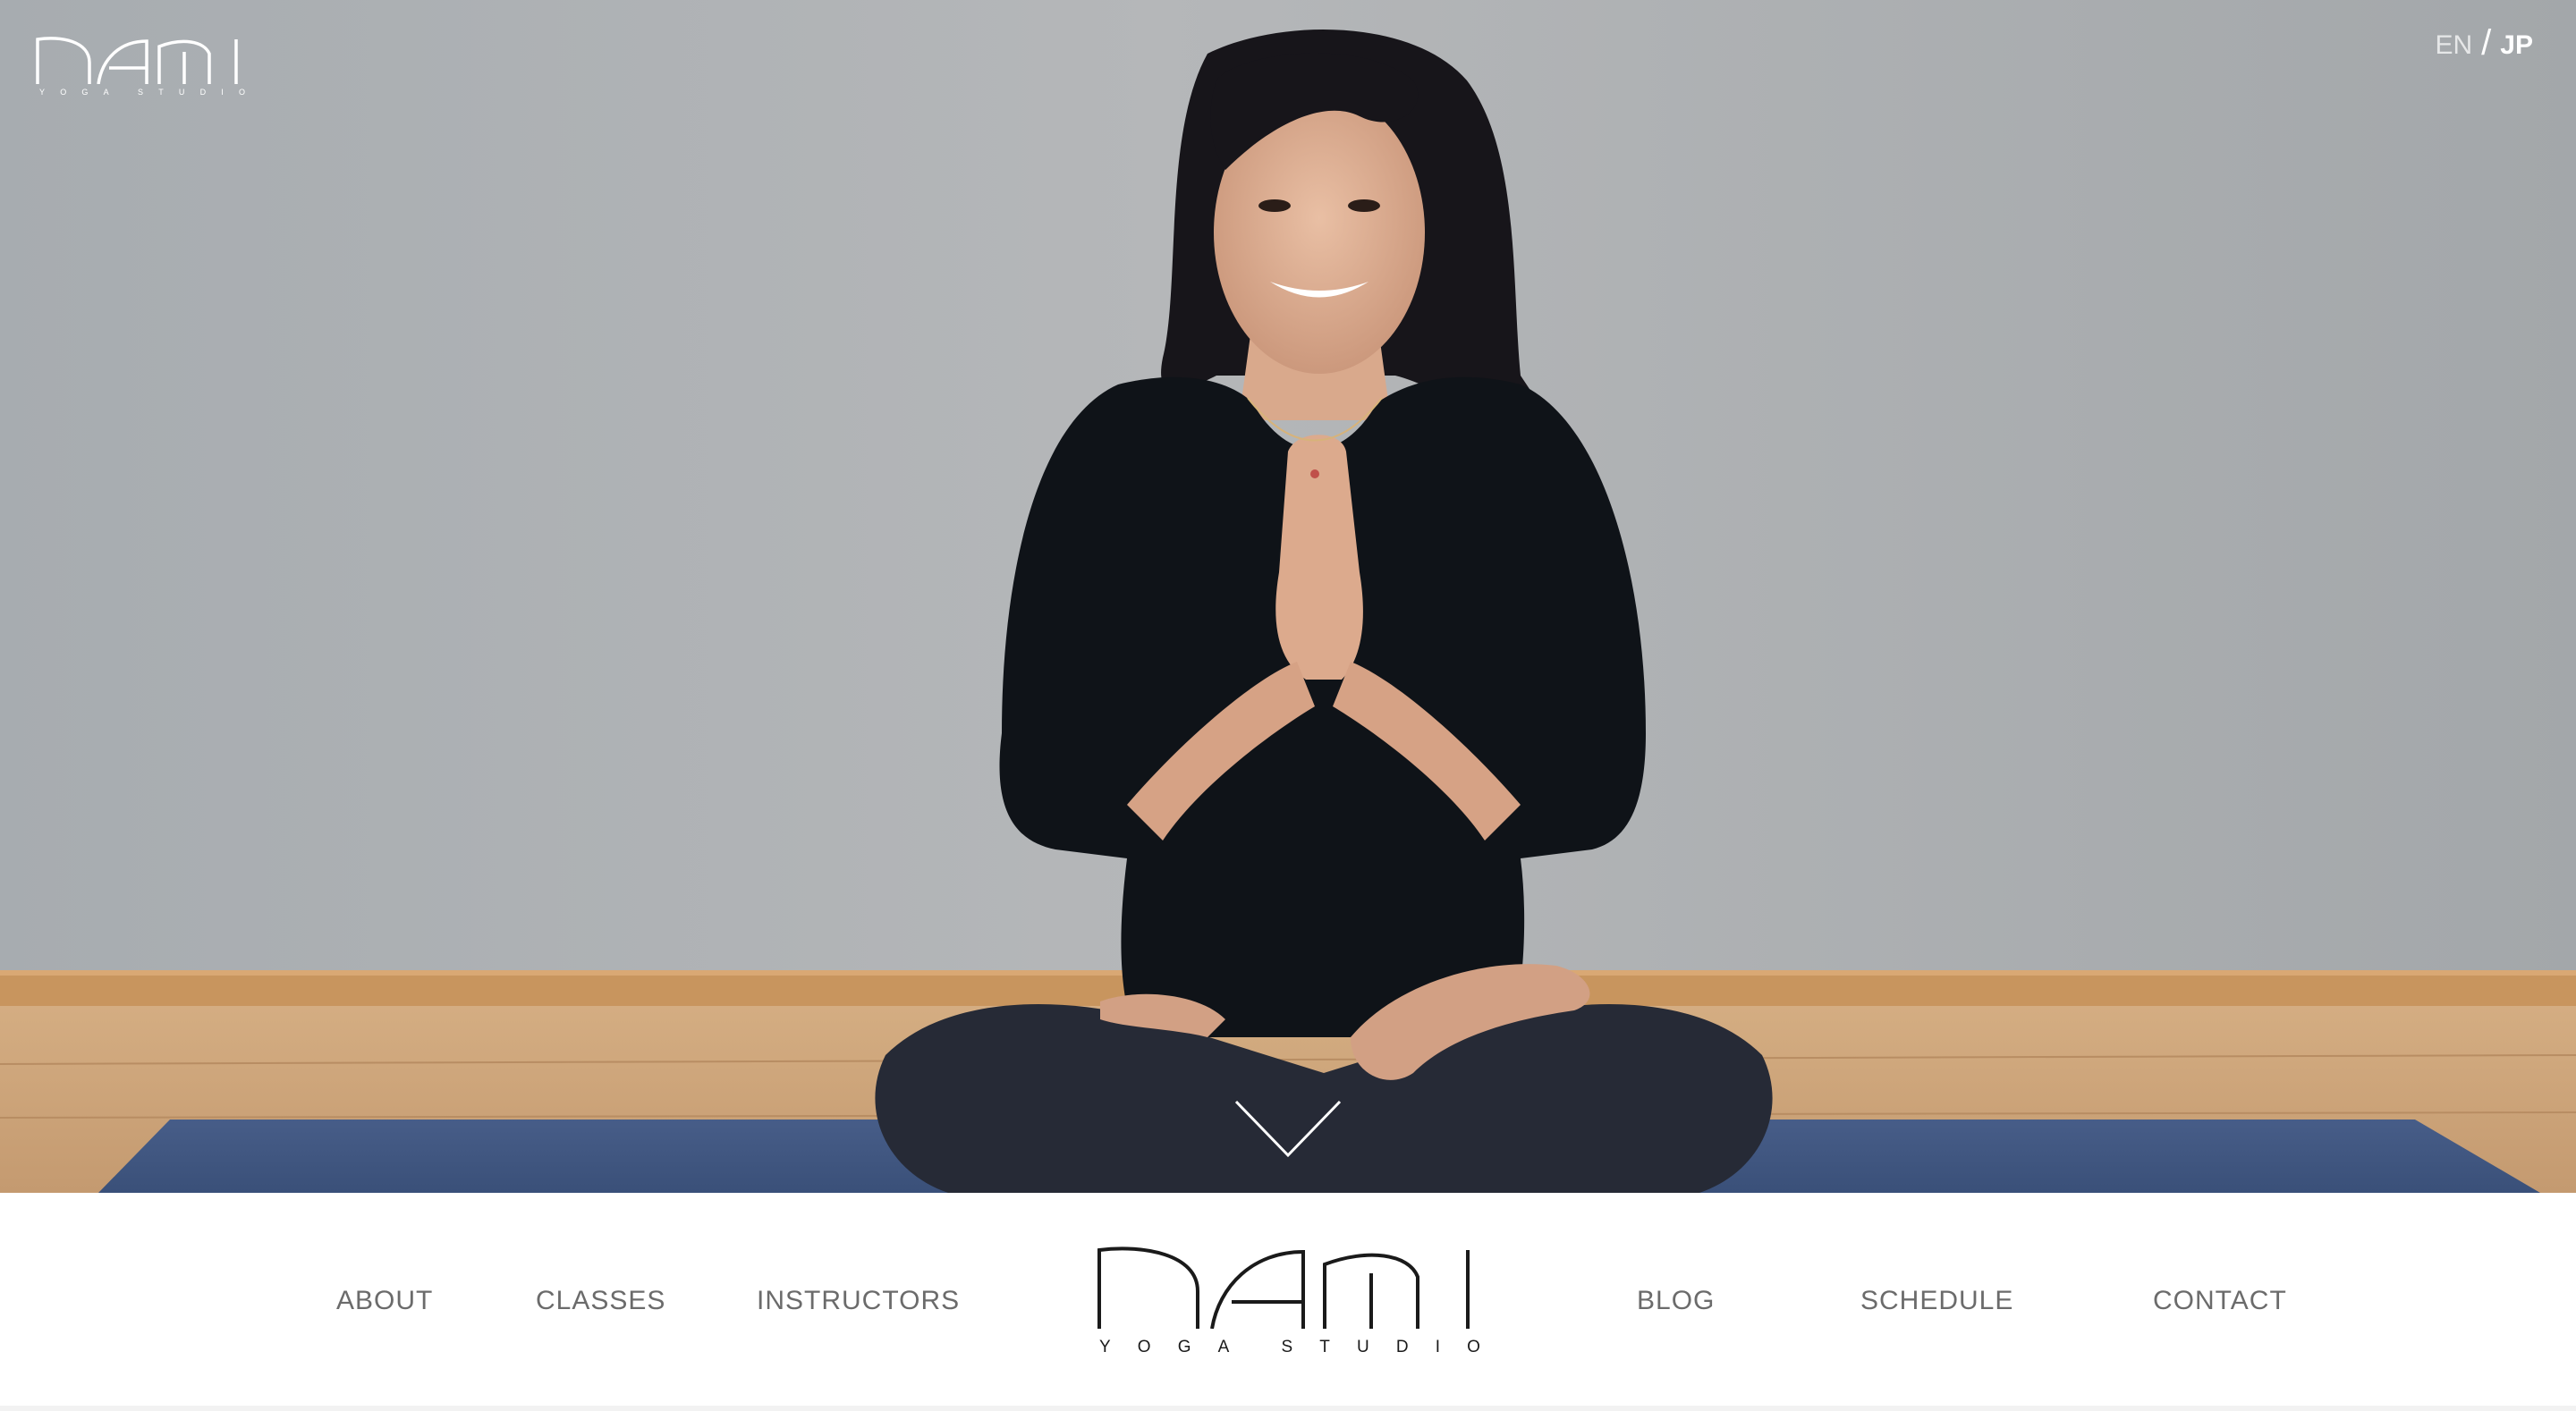 The height and width of the screenshot is (1411, 2576). What do you see at coordinates (1936, 1301) in the screenshot?
I see `nav-schedule-link: SCHEDULE` at bounding box center [1936, 1301].